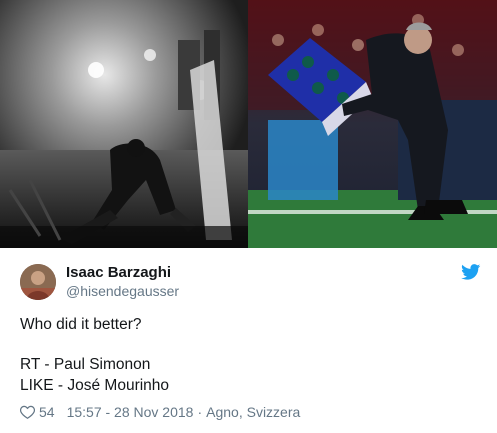 The height and width of the screenshot is (433, 497). I want to click on tweet-text-line-3: LIKE - José Mourinho, so click(95, 385).